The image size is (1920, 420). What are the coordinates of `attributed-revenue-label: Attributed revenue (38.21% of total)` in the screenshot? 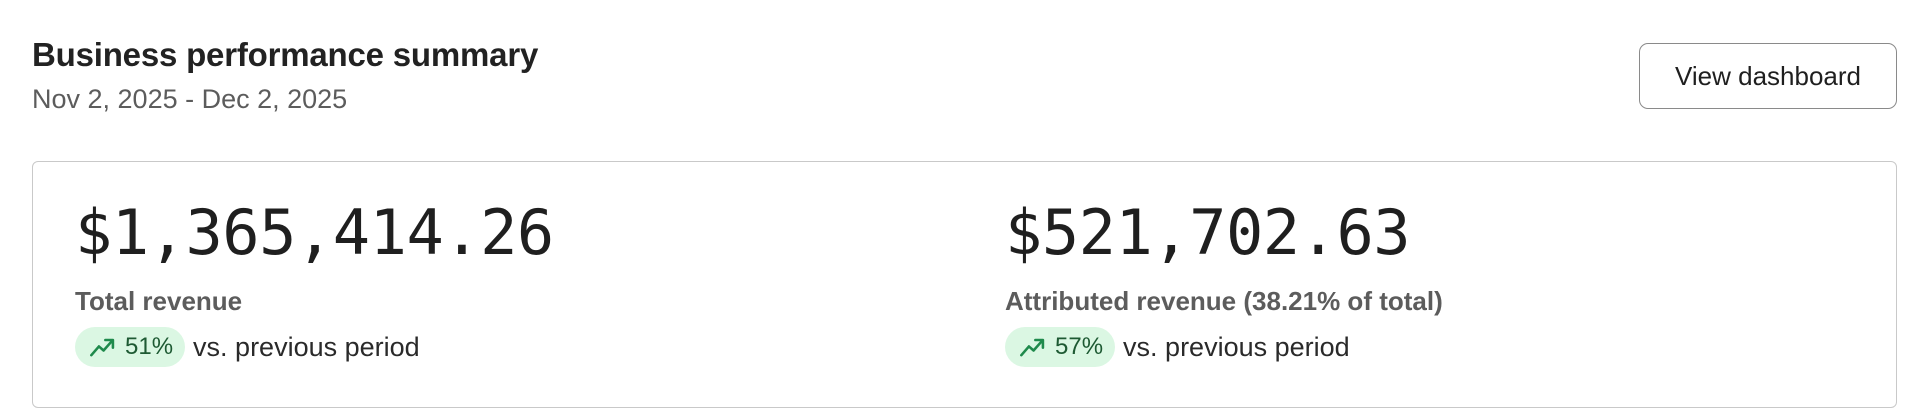 It's located at (1224, 301).